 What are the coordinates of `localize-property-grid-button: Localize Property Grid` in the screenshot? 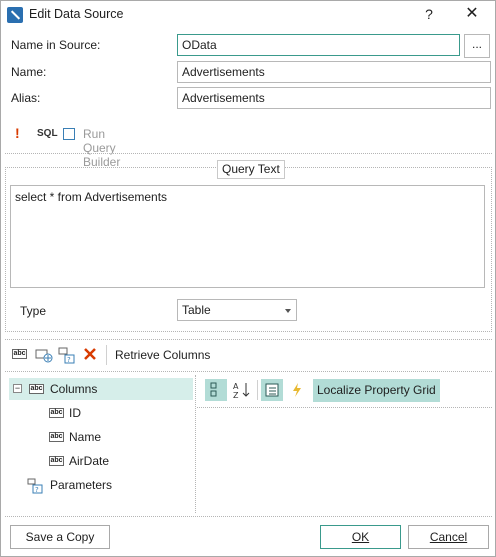 It's located at (376, 390).